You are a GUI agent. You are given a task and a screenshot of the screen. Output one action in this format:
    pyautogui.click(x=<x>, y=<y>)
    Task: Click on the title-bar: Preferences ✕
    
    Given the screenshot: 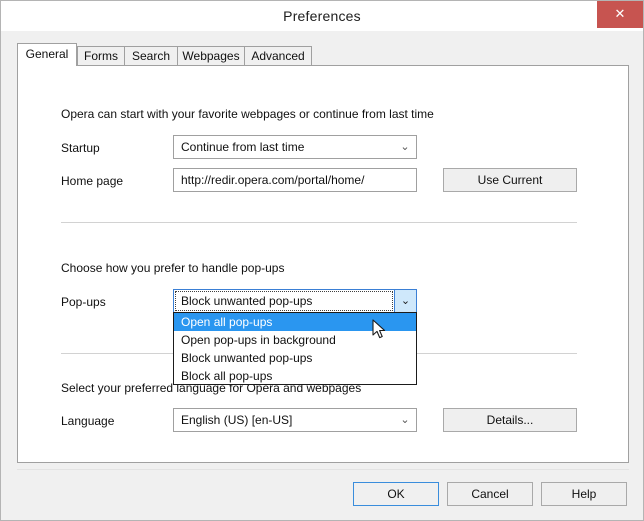 What is the action you would take?
    pyautogui.click(x=322, y=16)
    